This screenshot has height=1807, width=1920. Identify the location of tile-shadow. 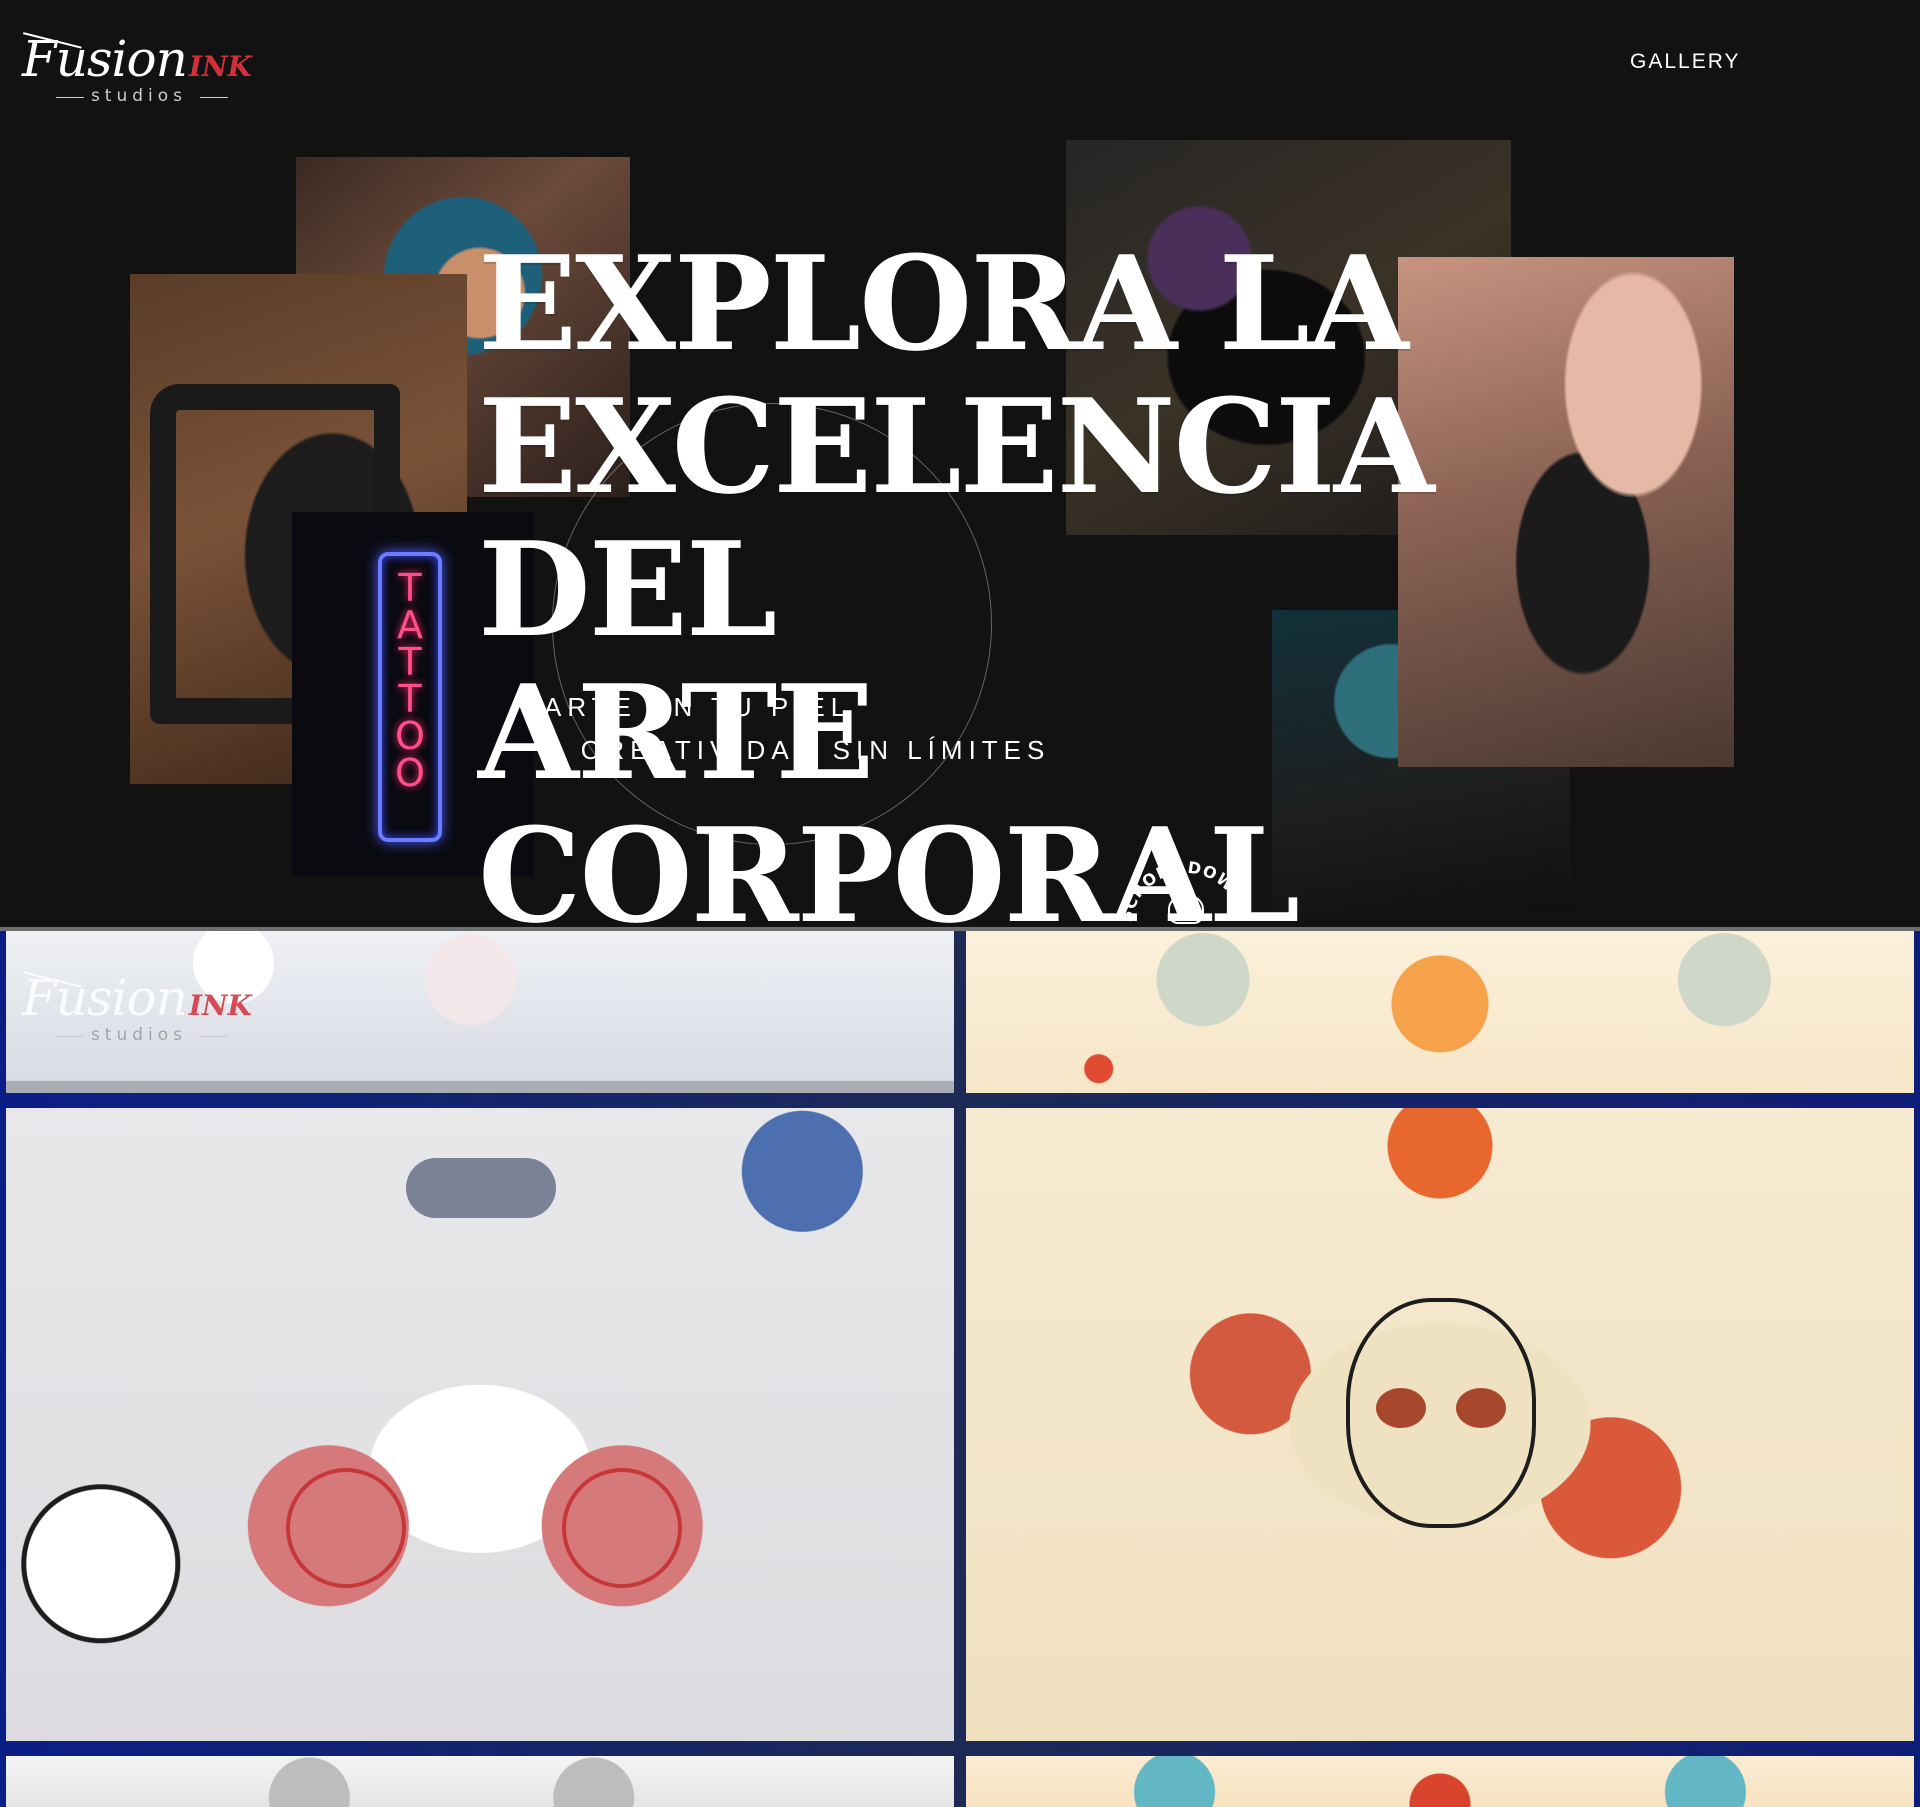
(480, 1087).